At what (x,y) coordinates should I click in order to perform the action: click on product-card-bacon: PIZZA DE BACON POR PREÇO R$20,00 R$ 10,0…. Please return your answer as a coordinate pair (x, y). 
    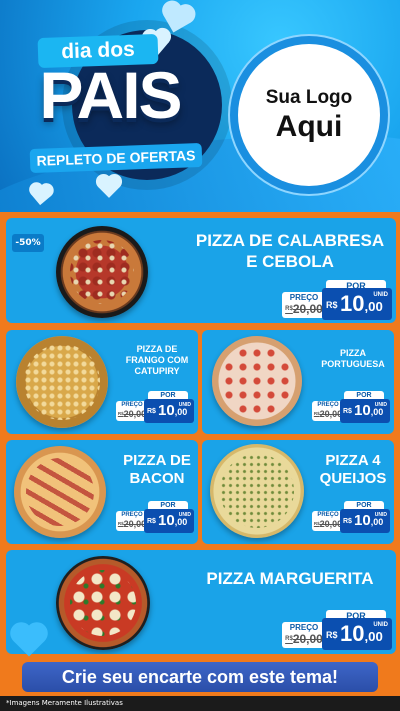
    Looking at the image, I should click on (102, 492).